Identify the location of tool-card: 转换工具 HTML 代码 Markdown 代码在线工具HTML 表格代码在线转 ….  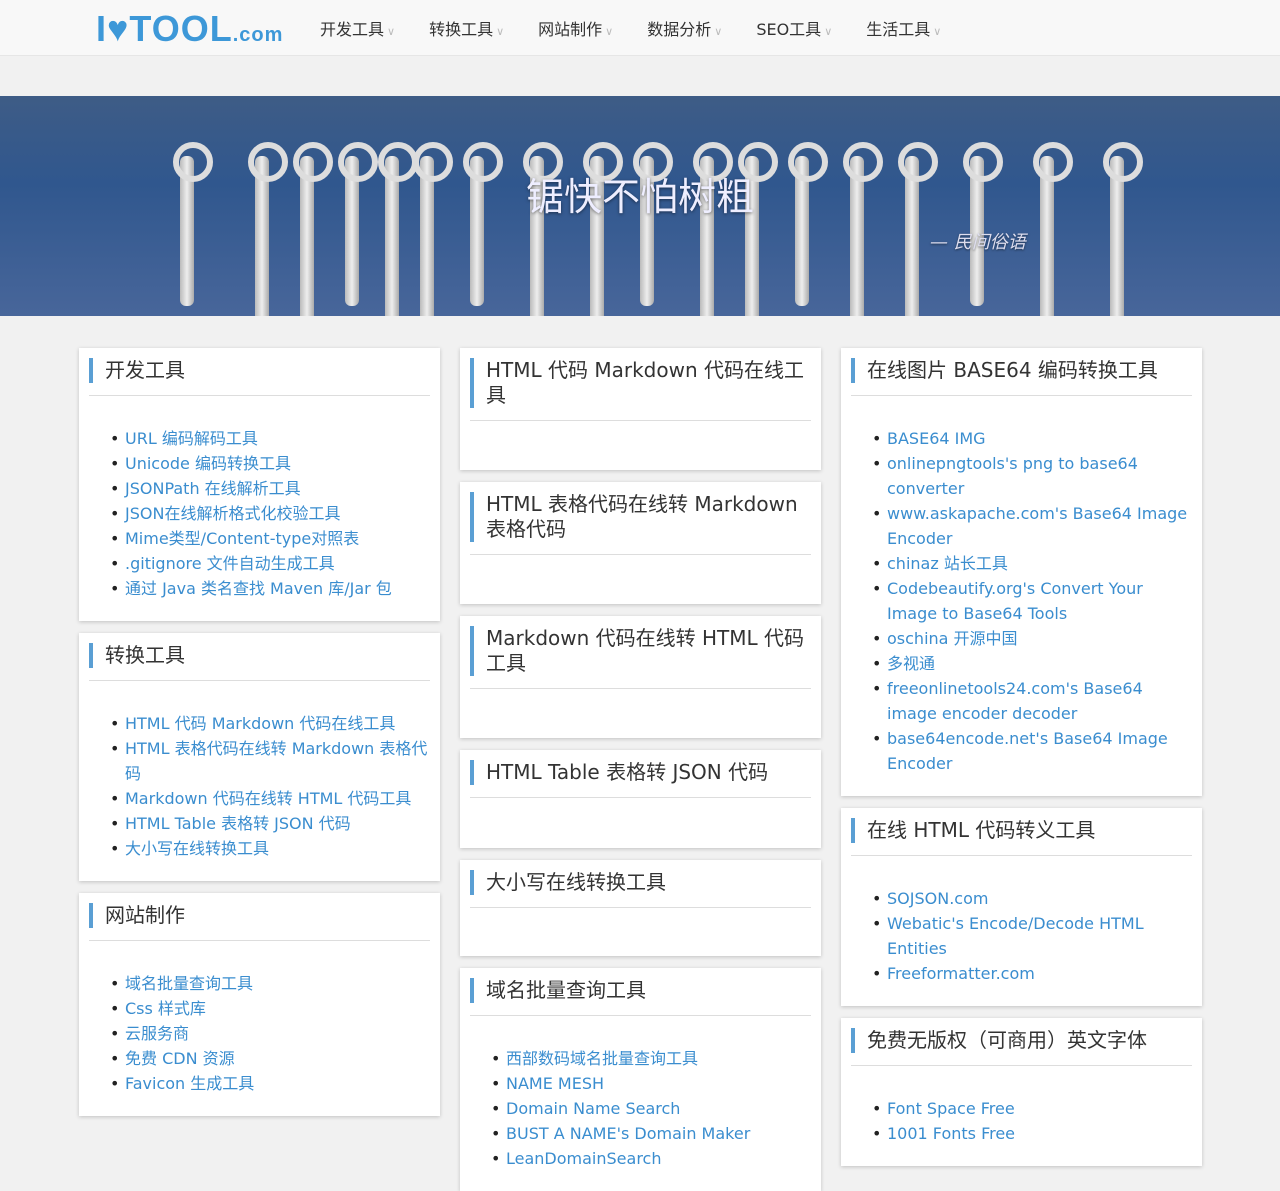
(259, 757).